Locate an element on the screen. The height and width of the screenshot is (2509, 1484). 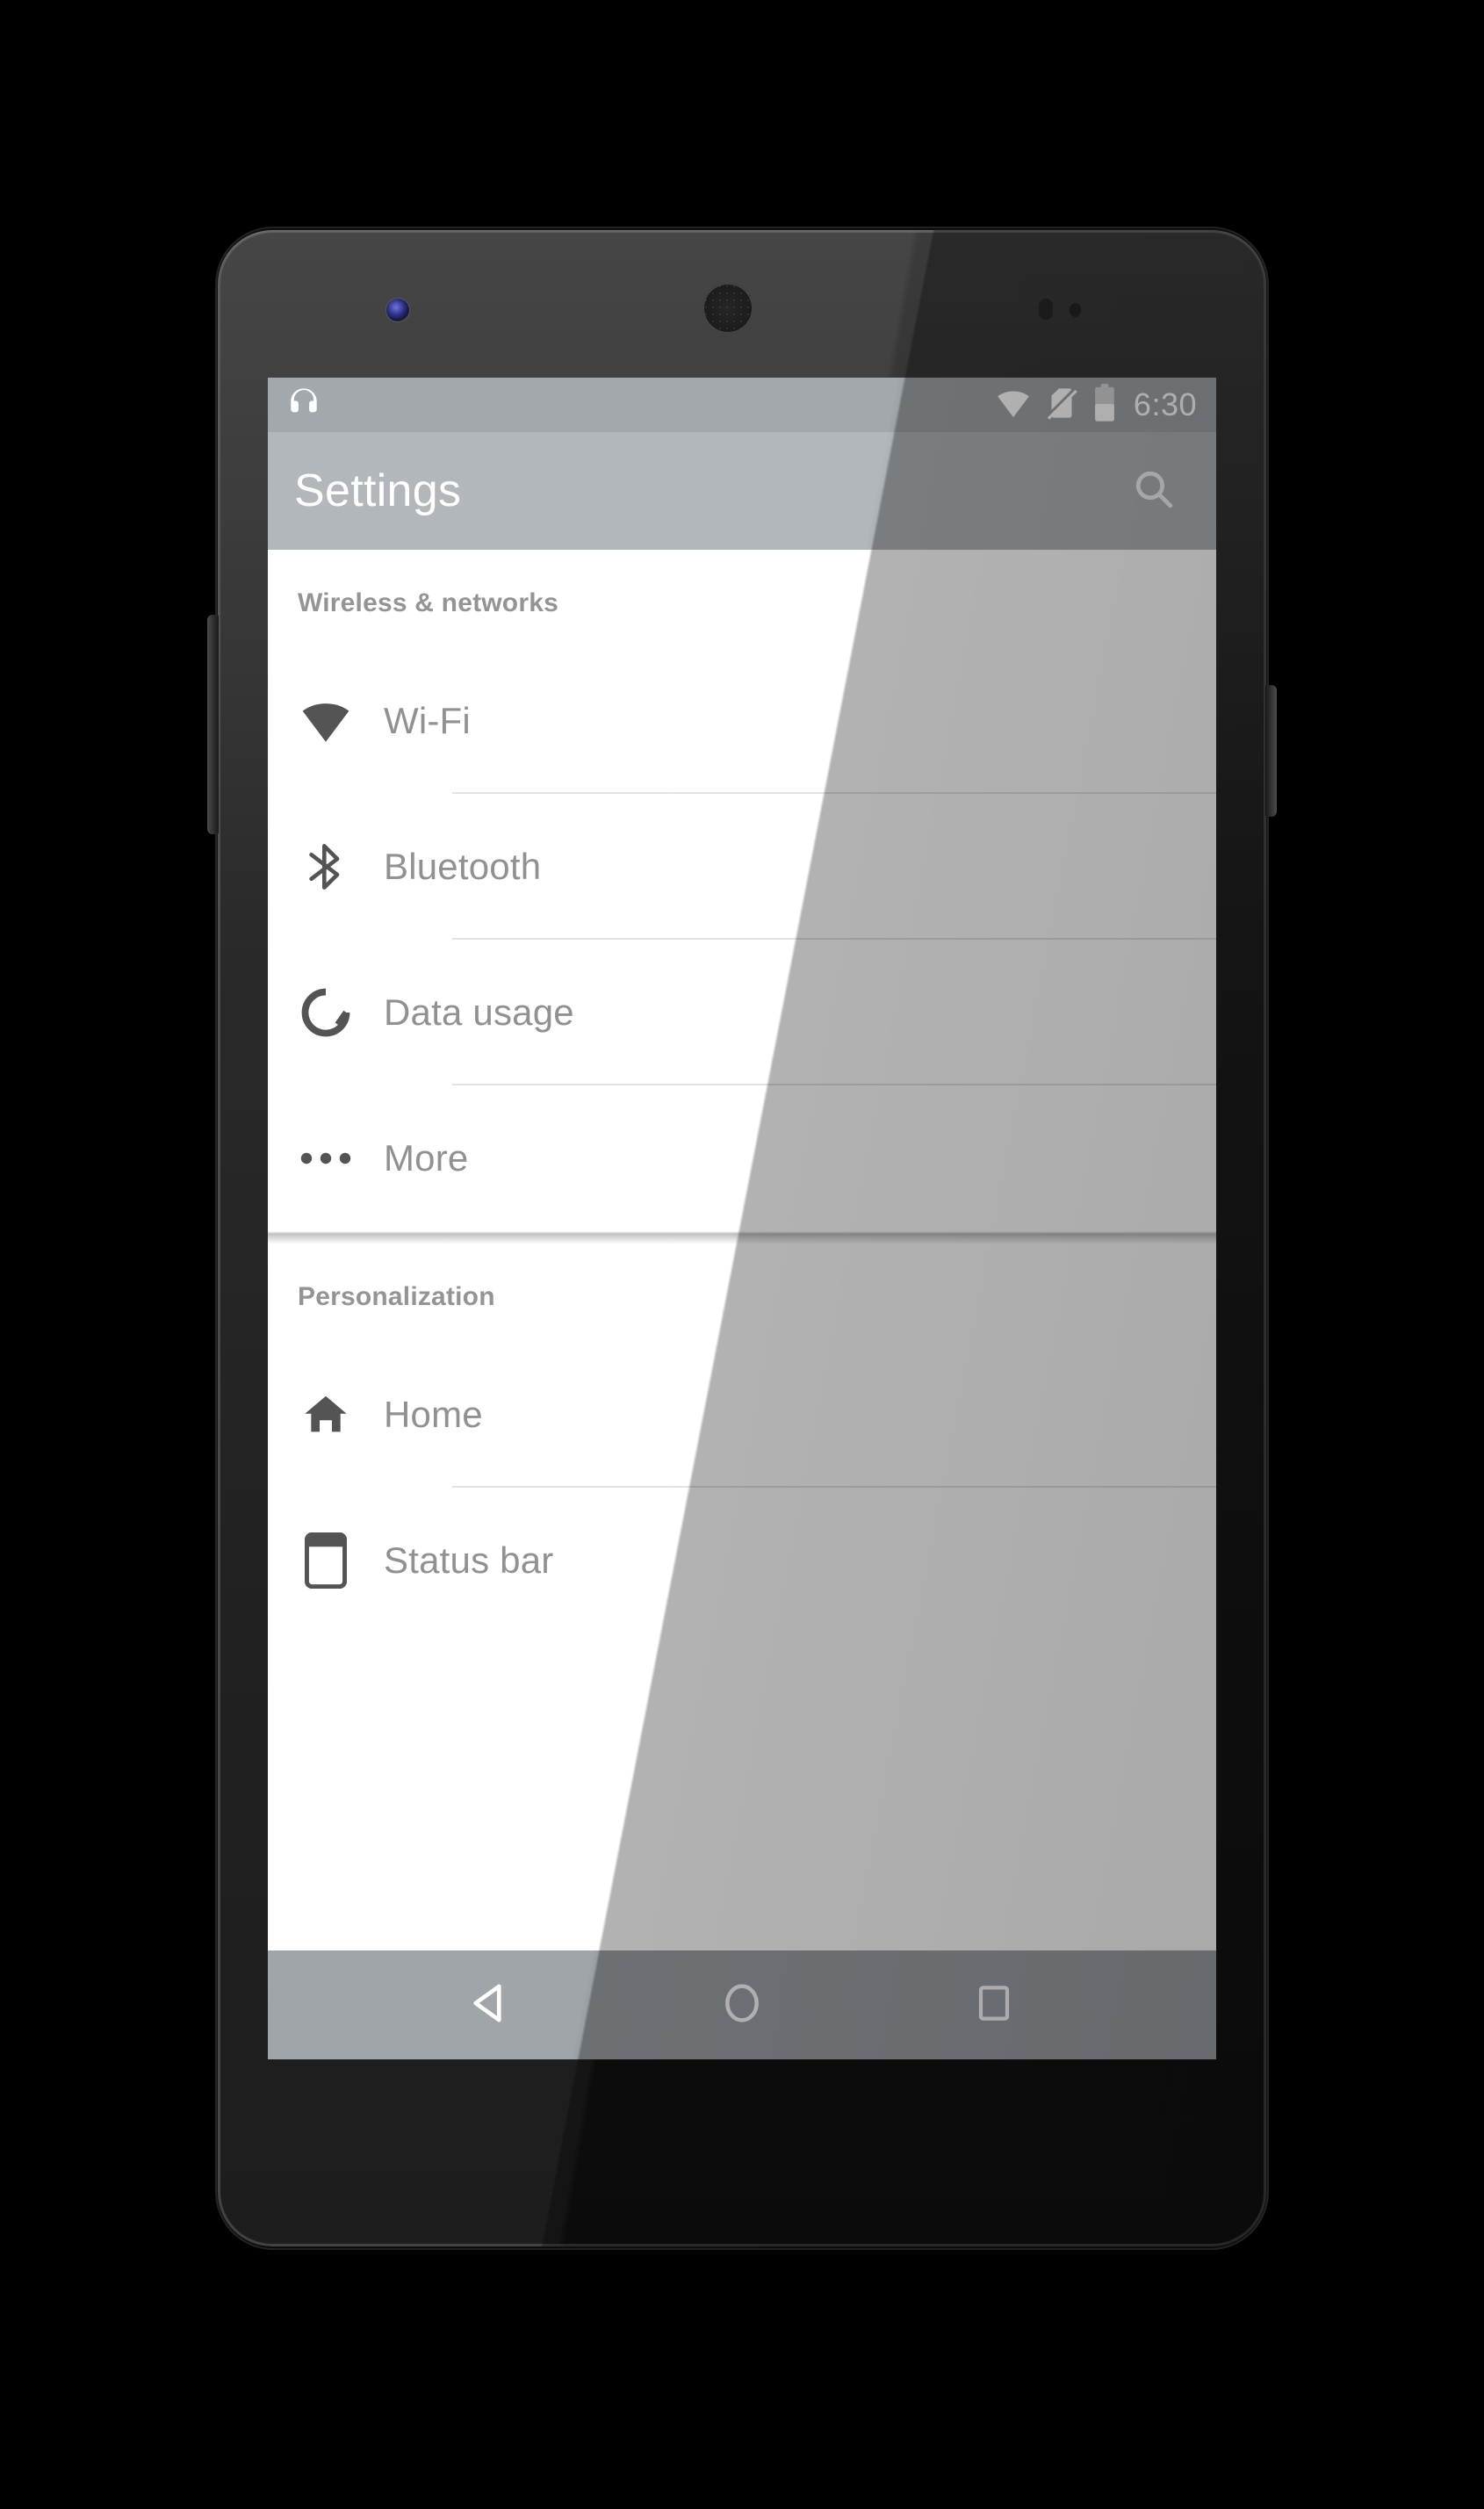
recents-square-icon is located at coordinates (994, 2005).